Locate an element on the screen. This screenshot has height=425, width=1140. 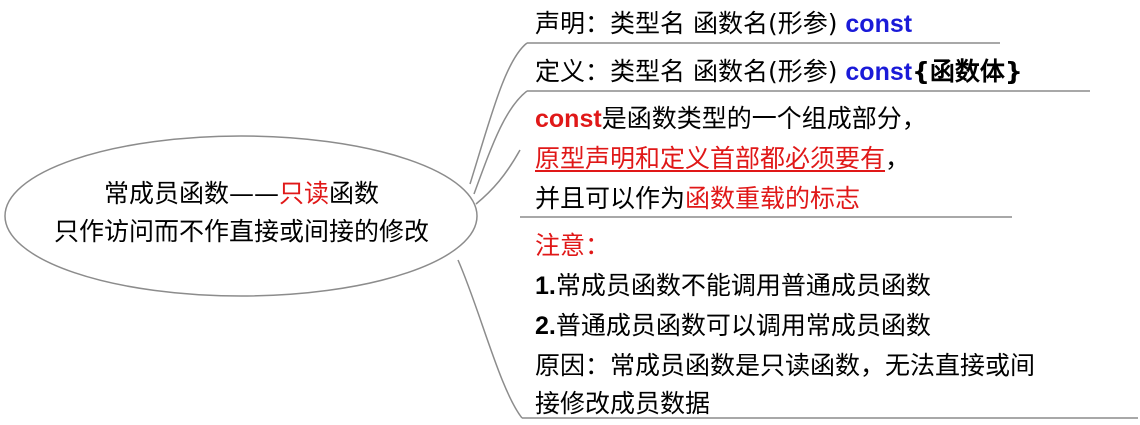
central-topic-line2: 只作访问而不作直接或间接的修改 is located at coordinates (241, 231).